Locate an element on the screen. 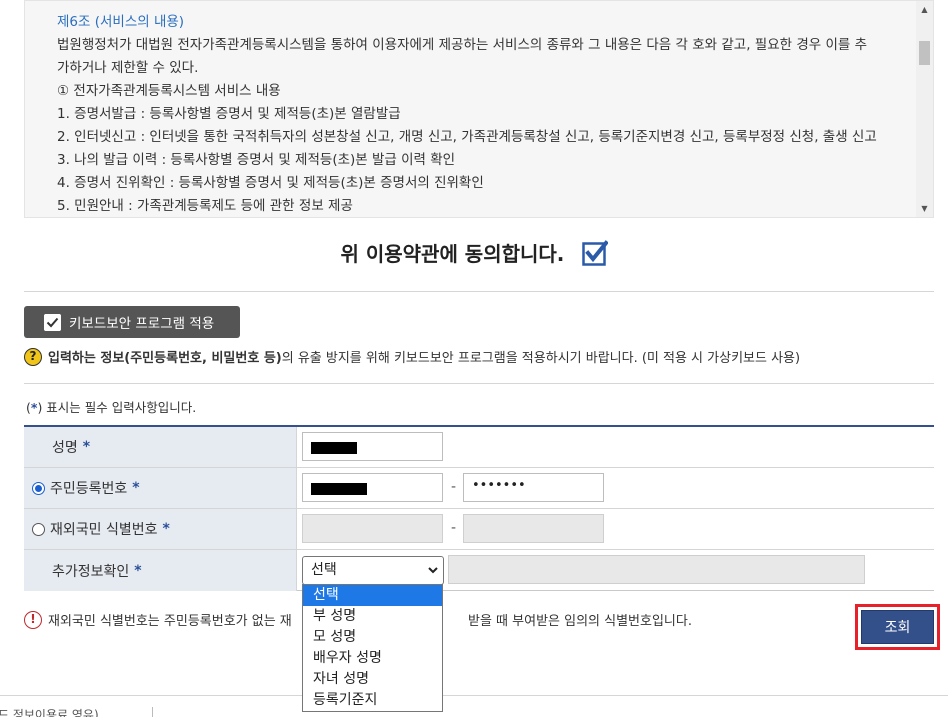 The image size is (948, 717). foreigner-front-input is located at coordinates (372, 528).